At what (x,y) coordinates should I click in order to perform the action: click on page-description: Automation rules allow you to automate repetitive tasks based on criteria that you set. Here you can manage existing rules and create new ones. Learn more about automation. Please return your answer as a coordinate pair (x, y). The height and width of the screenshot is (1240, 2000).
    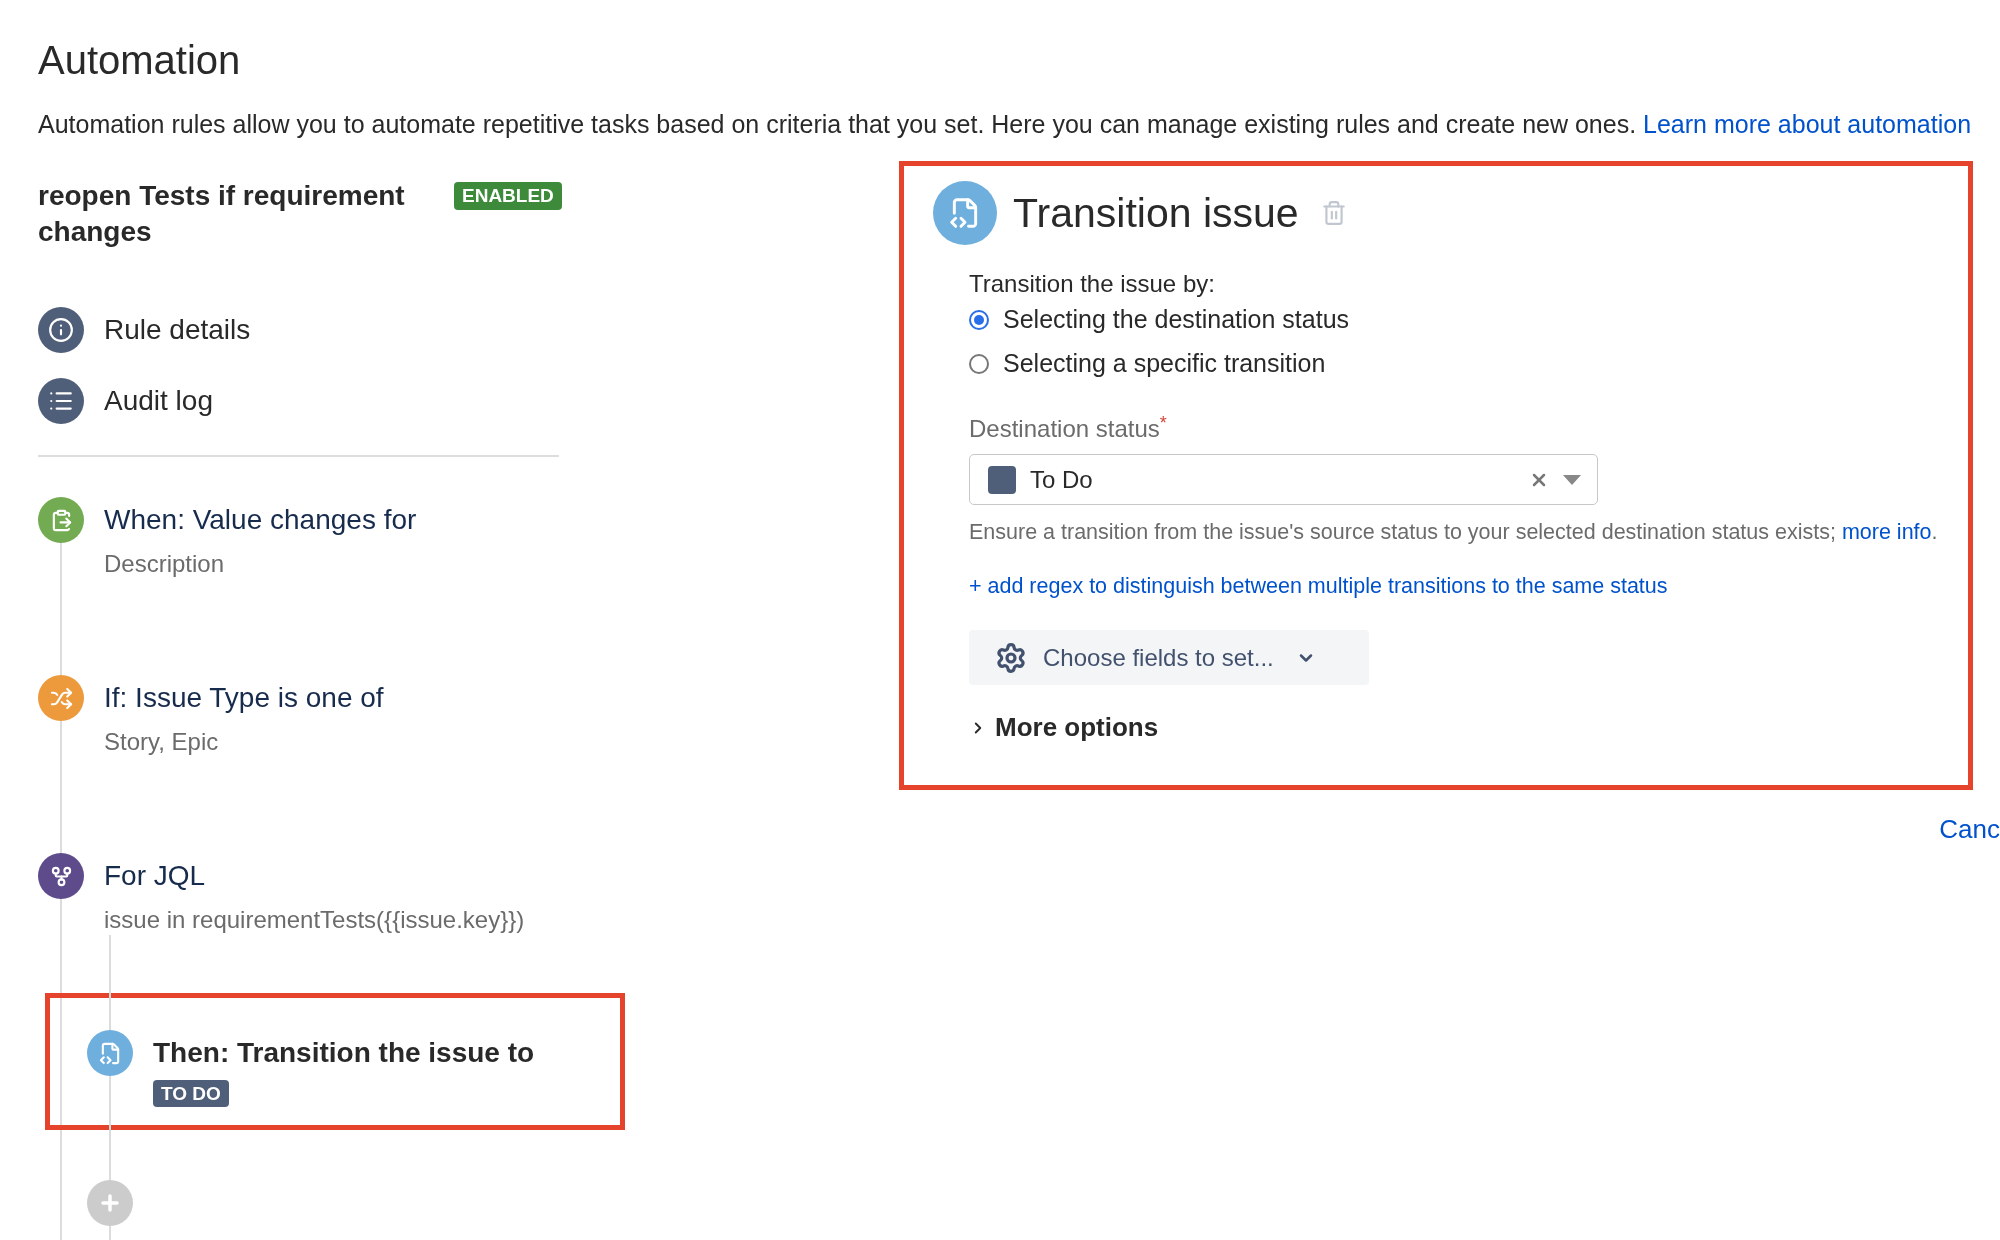
    Looking at the image, I should click on (1005, 124).